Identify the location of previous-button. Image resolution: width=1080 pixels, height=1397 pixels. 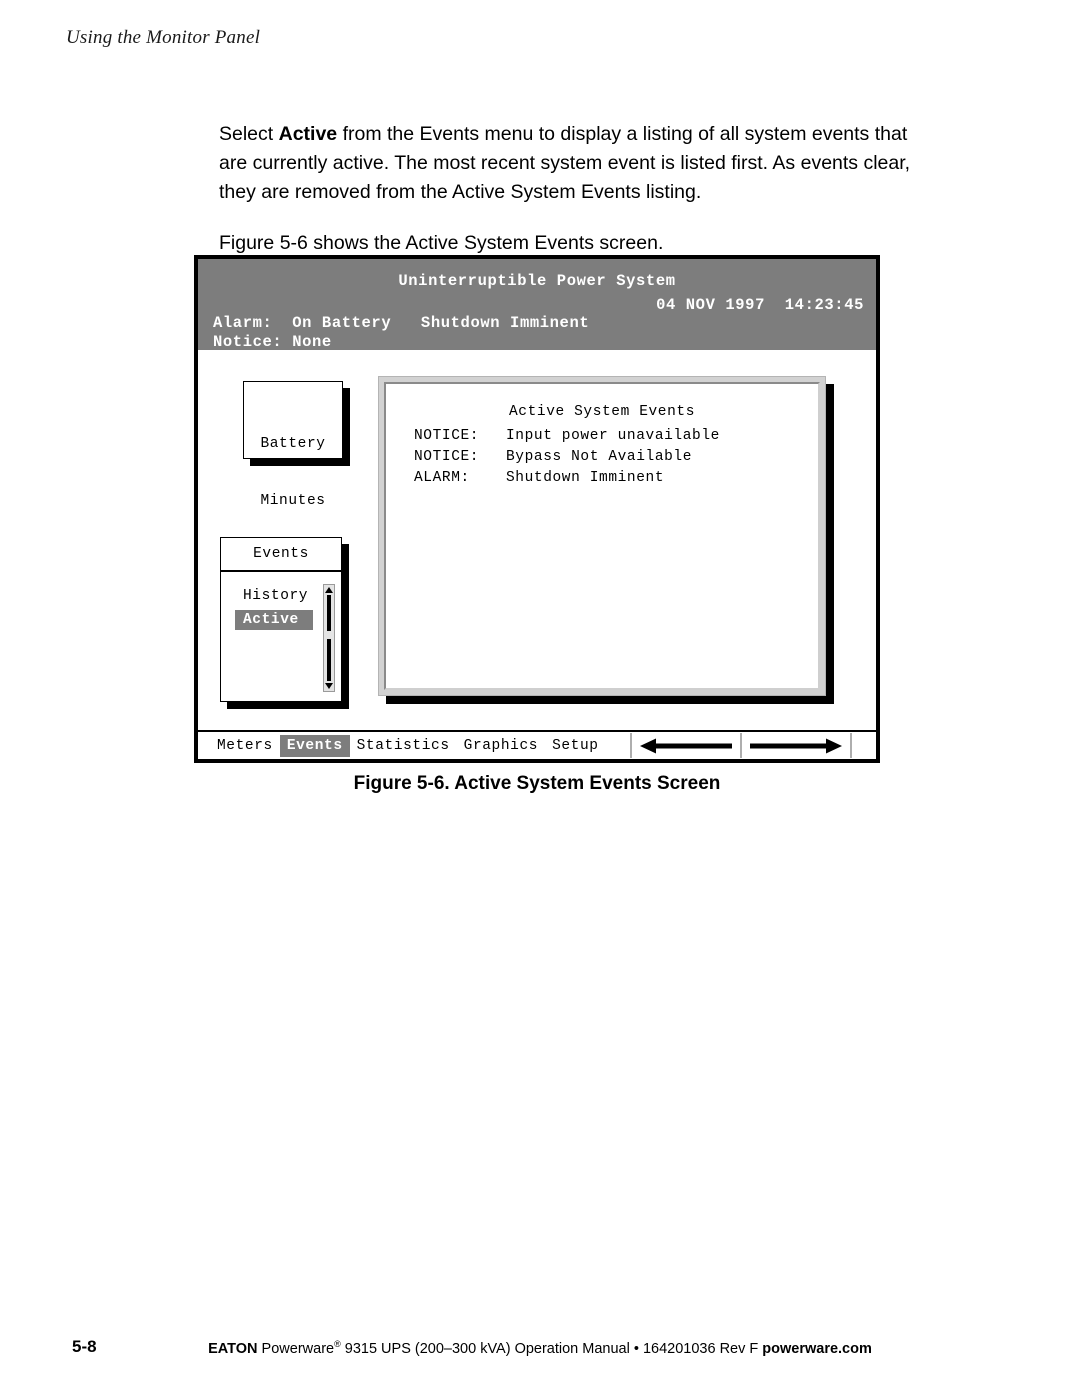
(687, 745).